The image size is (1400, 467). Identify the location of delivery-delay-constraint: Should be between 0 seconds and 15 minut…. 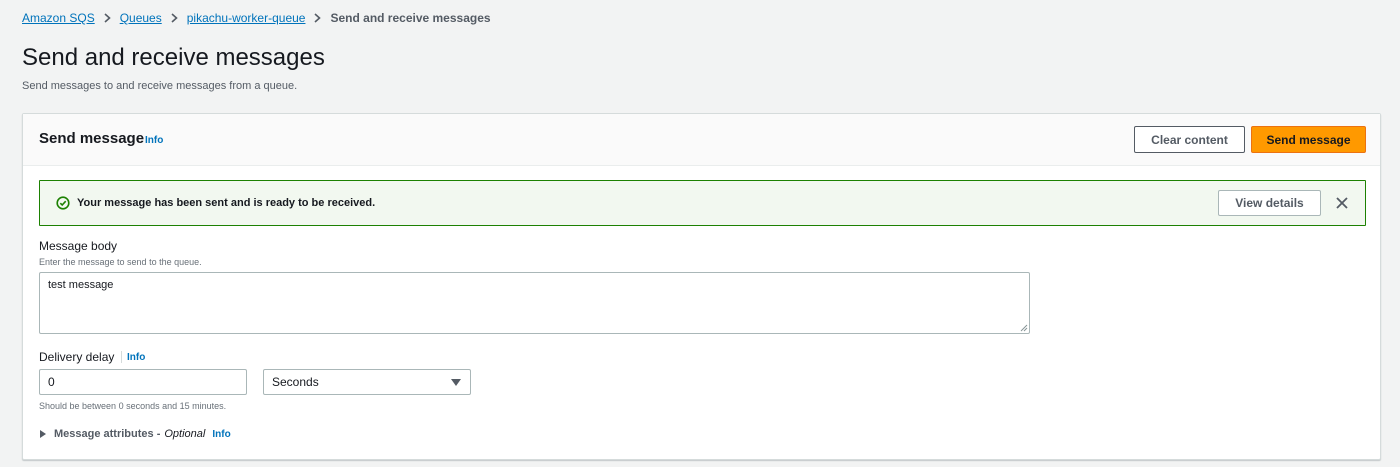
(133, 406).